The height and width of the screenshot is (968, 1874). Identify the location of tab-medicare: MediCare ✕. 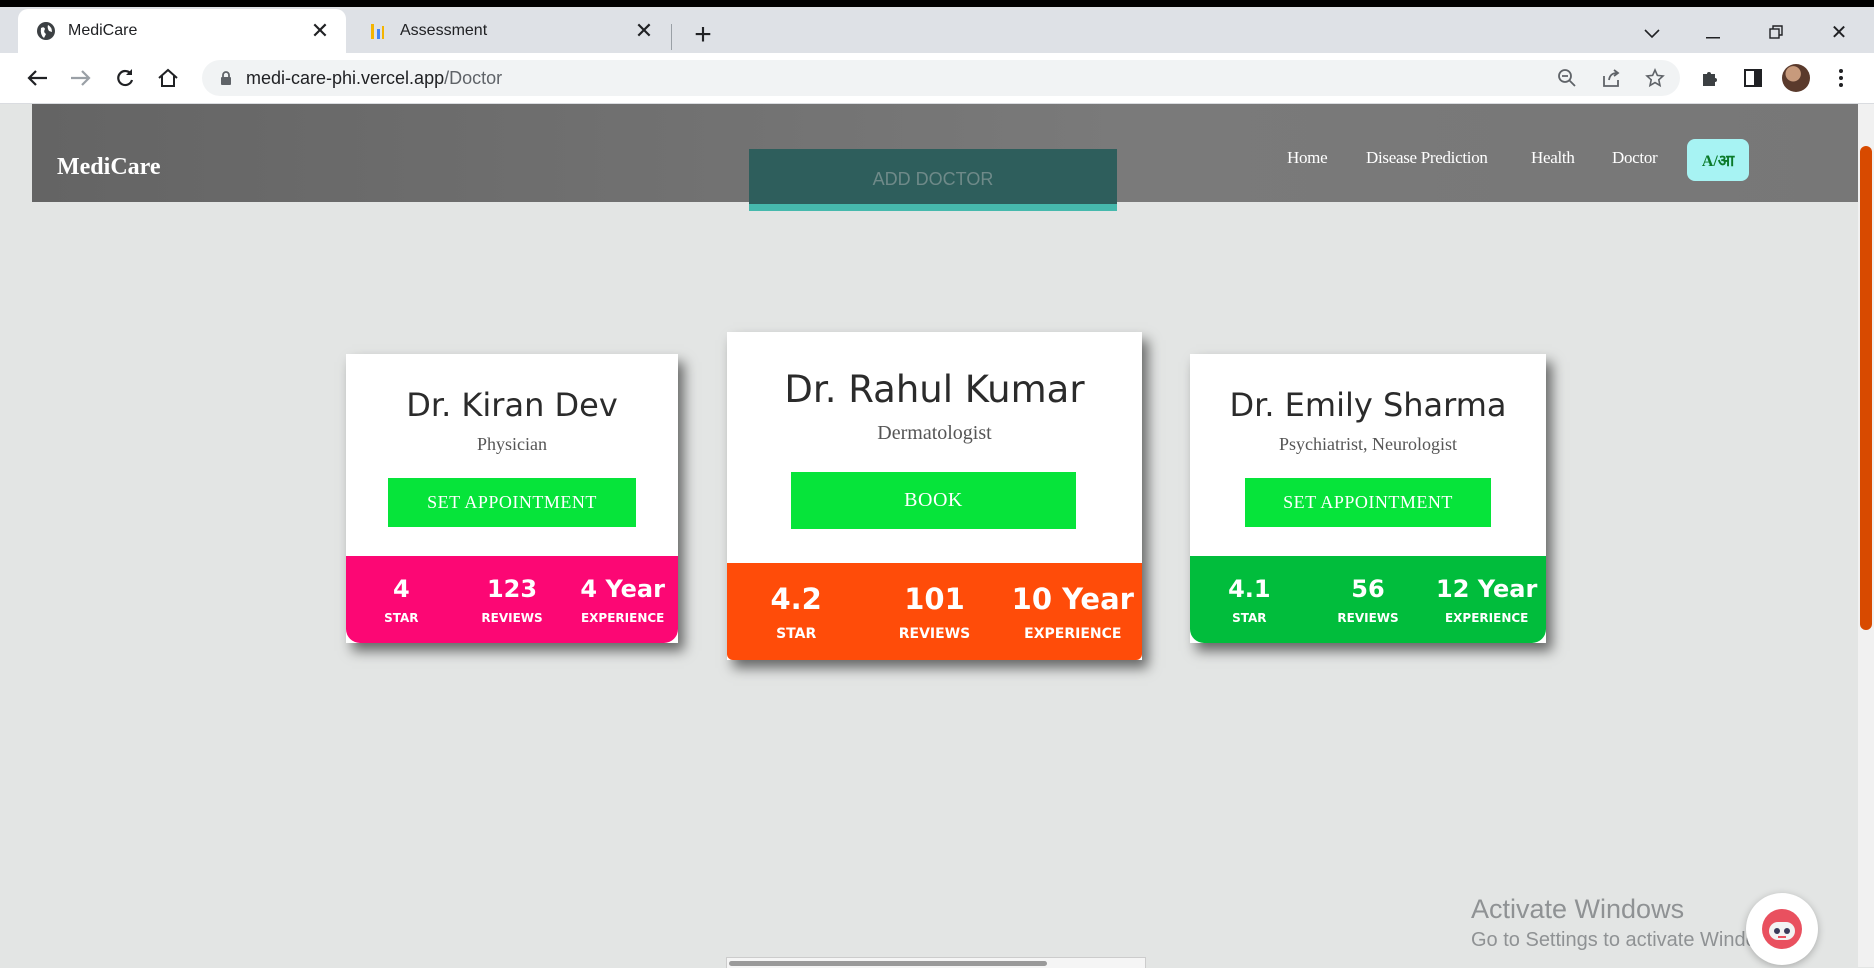
(182, 31).